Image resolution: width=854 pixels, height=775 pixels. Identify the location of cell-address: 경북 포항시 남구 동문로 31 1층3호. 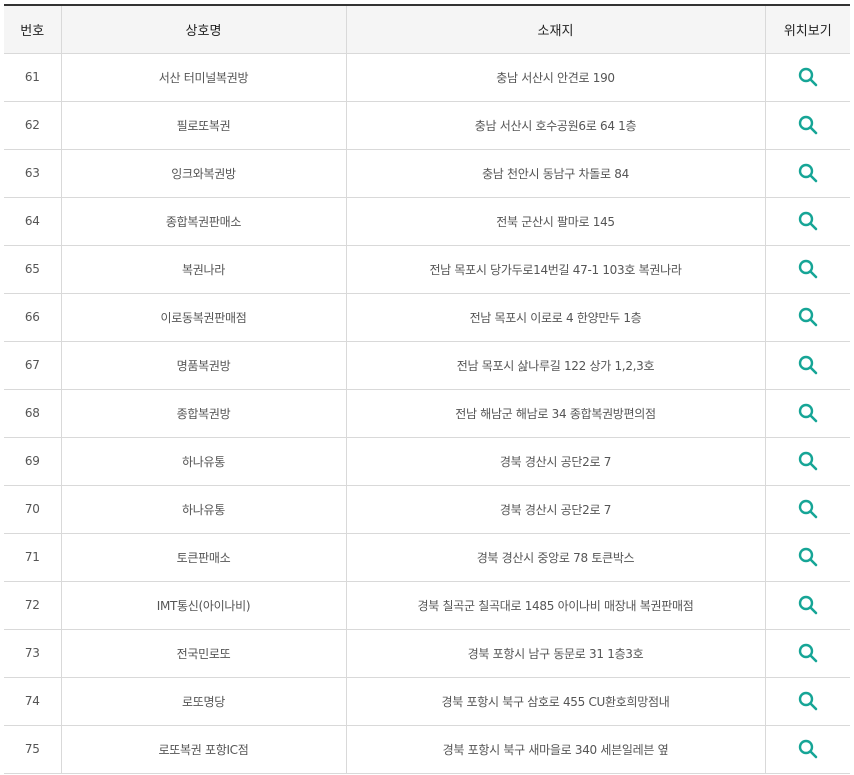
(556, 653).